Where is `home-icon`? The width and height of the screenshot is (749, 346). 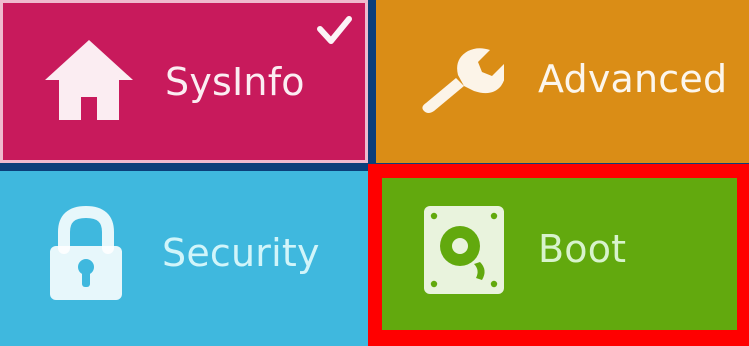
home-icon is located at coordinates (89, 80).